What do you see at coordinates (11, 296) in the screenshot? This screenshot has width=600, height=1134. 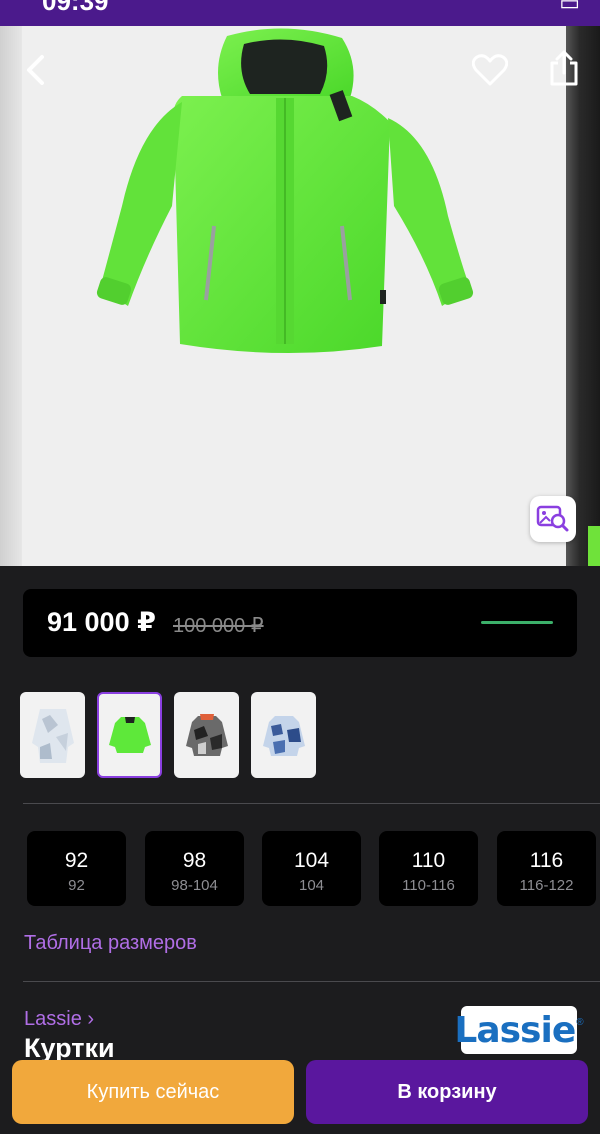 I see `previous-image-peek` at bounding box center [11, 296].